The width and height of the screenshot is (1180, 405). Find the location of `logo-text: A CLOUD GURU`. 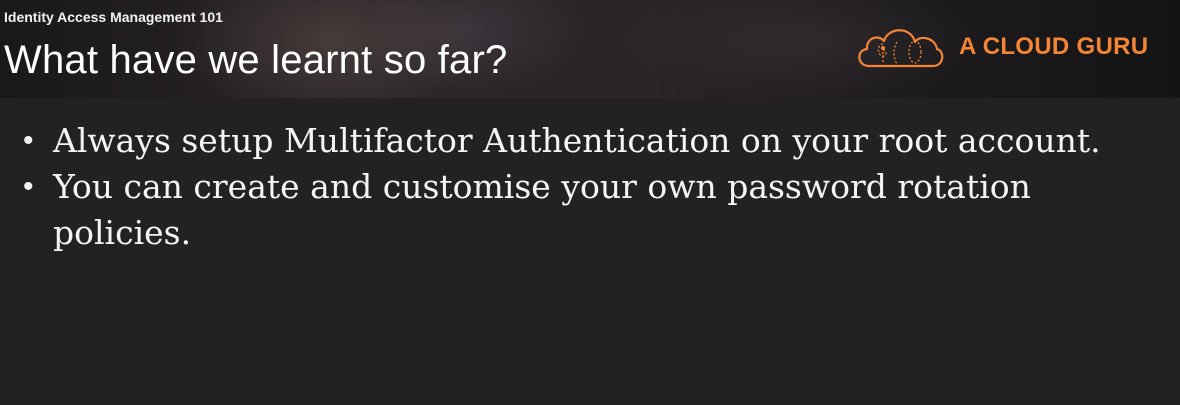

logo-text: A CLOUD GURU is located at coordinates (1054, 46).